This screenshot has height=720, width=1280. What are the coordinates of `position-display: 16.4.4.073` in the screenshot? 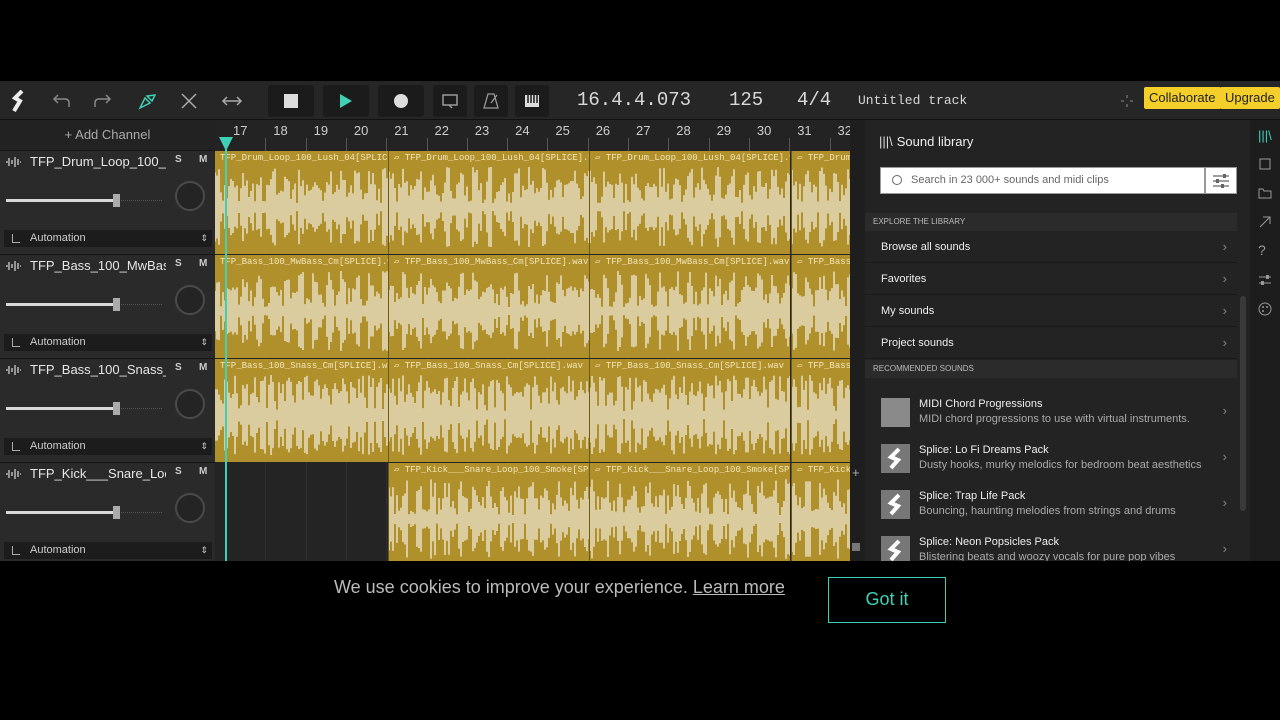 It's located at (634, 100).